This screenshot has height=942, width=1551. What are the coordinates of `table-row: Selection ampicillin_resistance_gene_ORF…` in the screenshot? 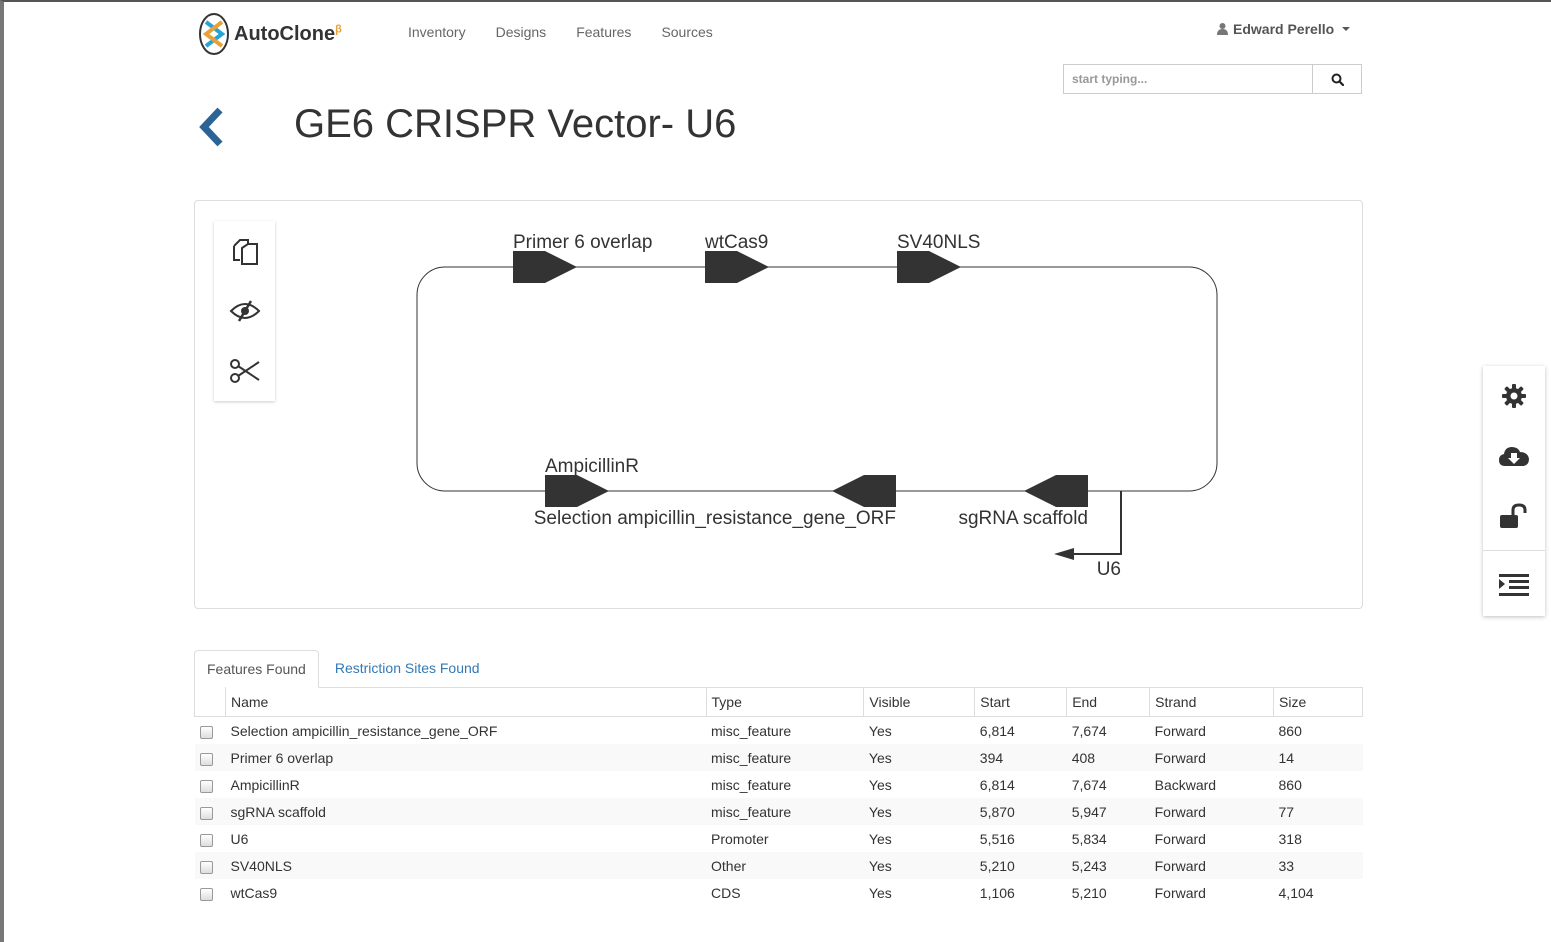 It's located at (779, 731).